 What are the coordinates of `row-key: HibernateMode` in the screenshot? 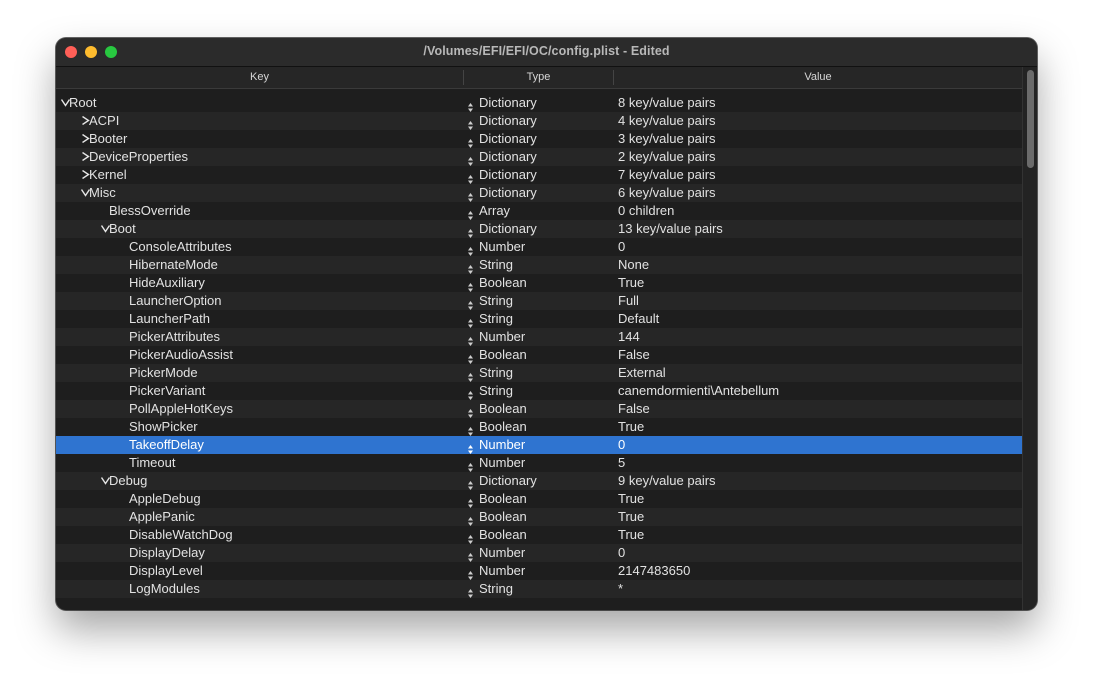 It's located at (173, 265).